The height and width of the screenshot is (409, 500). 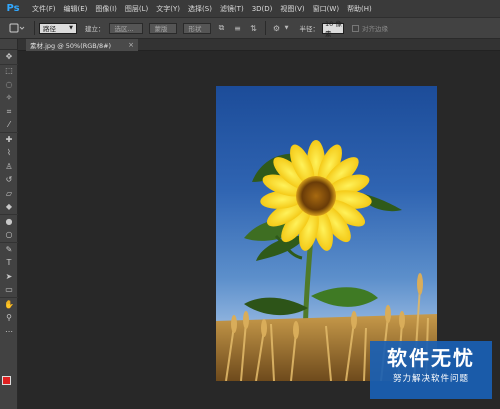 I want to click on menu-layer: 图层(L), so click(x=136, y=9).